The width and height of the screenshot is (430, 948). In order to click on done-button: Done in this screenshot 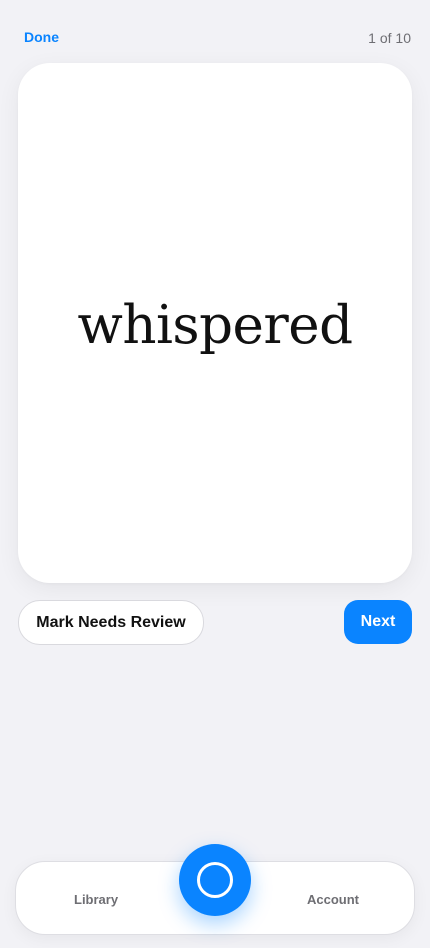, I will do `click(41, 37)`.